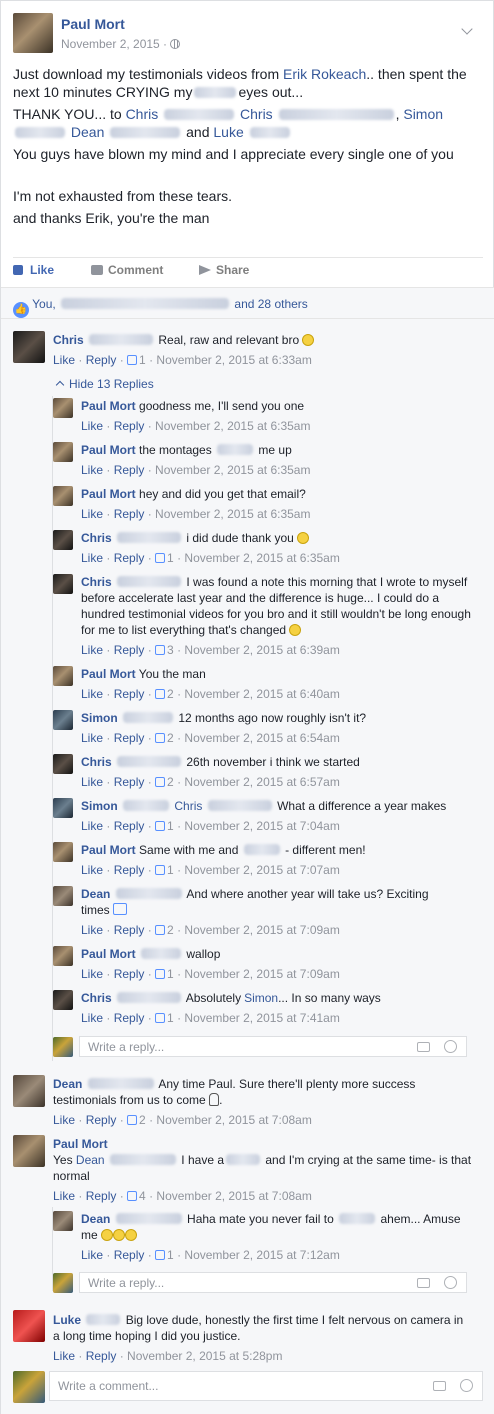  Describe the element at coordinates (261, 650) in the screenshot. I see `comment-time: November 2, 2015 at 6:39am` at that location.